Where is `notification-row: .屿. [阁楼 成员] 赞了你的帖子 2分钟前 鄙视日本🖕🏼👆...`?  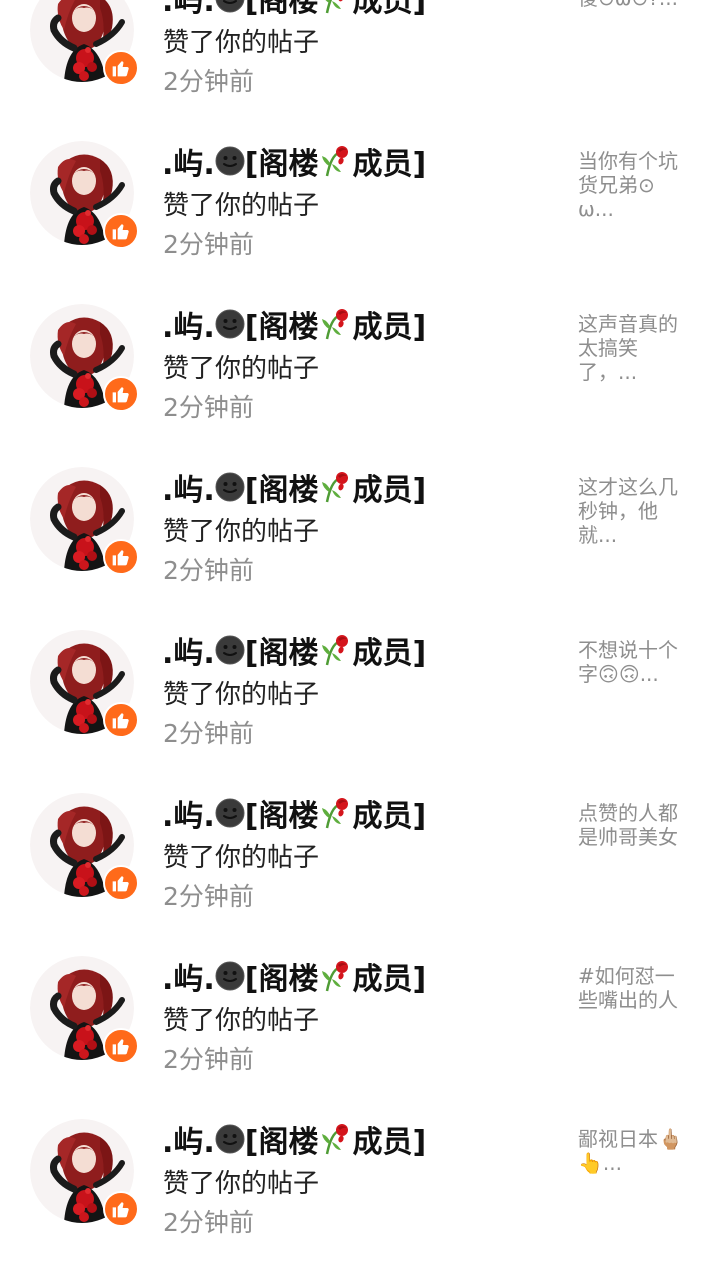 notification-row: .屿. [阁楼 成员] 赞了你的帖子 2分钟前 鄙视日本🖕🏼👆... is located at coordinates (358, 1186).